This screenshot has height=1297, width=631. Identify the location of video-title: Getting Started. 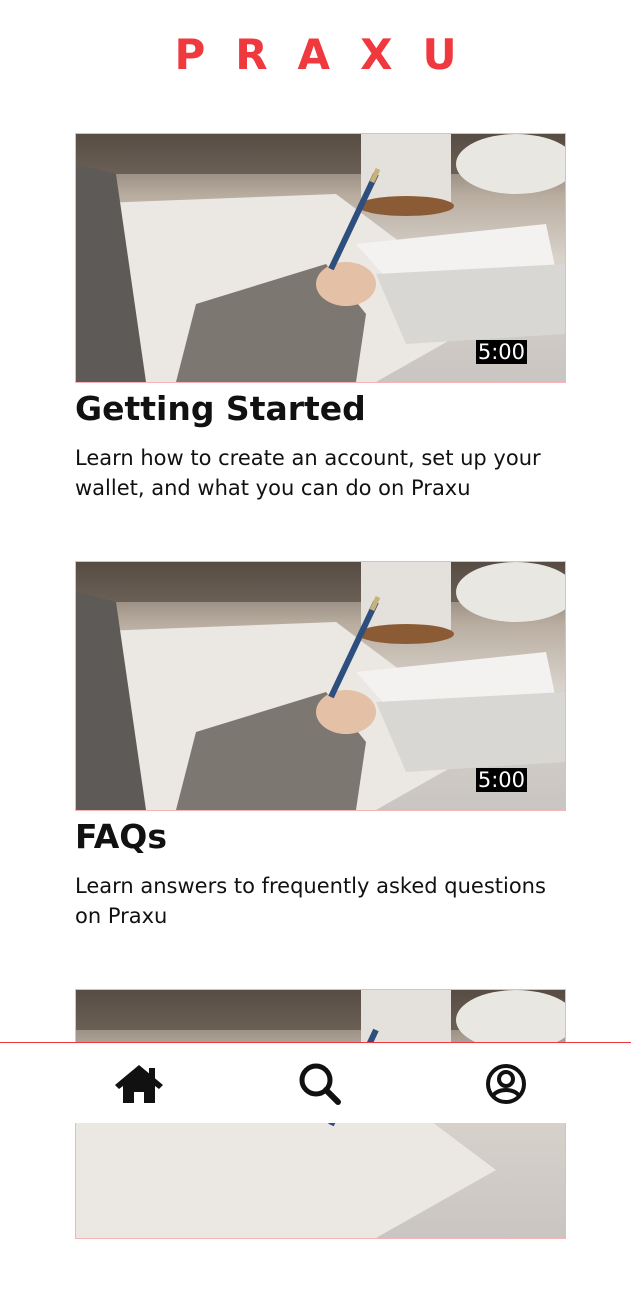
(320, 409).